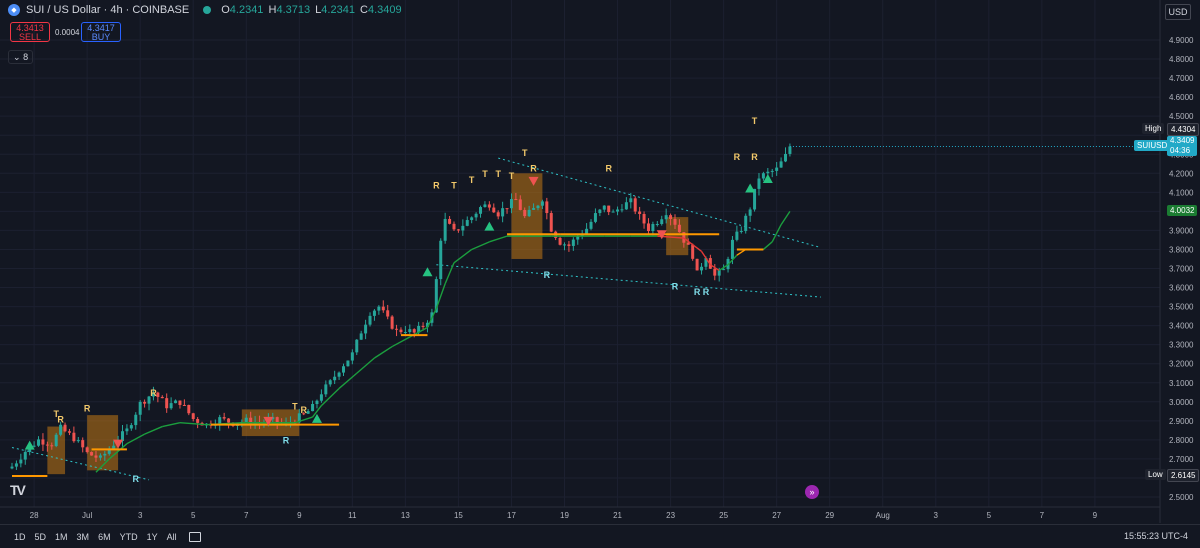 The image size is (1200, 548). Describe the element at coordinates (670, 515) in the screenshot. I see `x-tick-label: 23` at that location.